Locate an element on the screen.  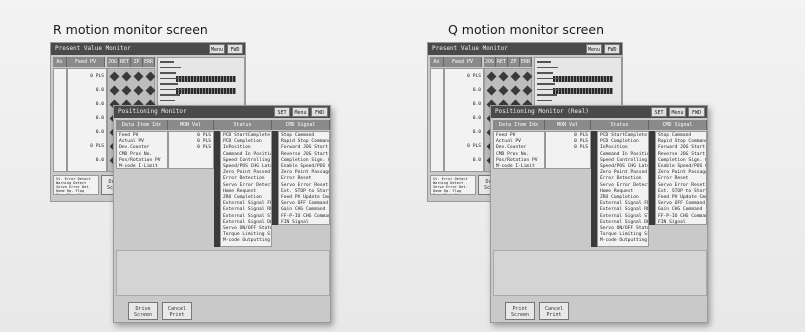
print-screen-button: Print Screen is located at coordinates (520, 311).